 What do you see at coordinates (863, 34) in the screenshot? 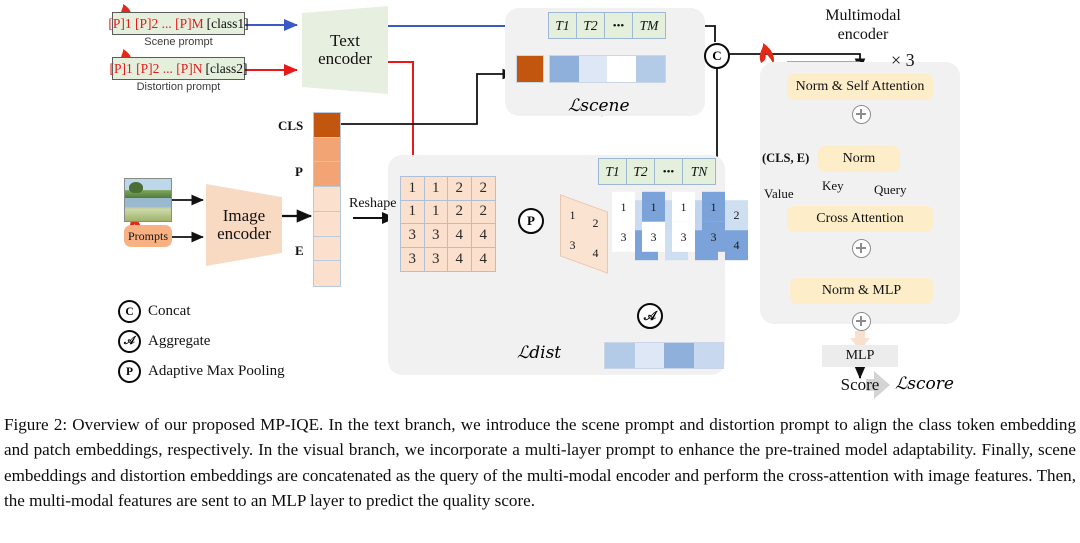
I see `mm-title-line2: encoder` at bounding box center [863, 34].